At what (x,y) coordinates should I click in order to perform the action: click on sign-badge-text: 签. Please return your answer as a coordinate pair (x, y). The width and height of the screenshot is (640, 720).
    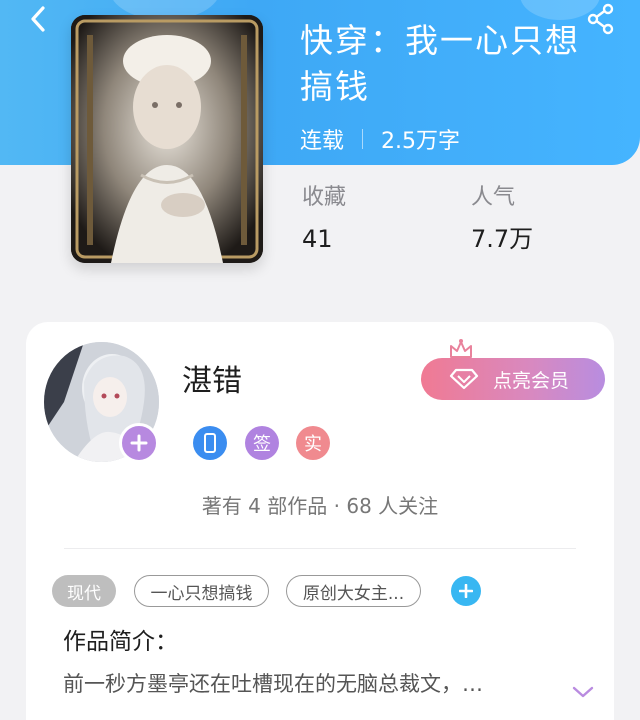
    Looking at the image, I should click on (262, 444).